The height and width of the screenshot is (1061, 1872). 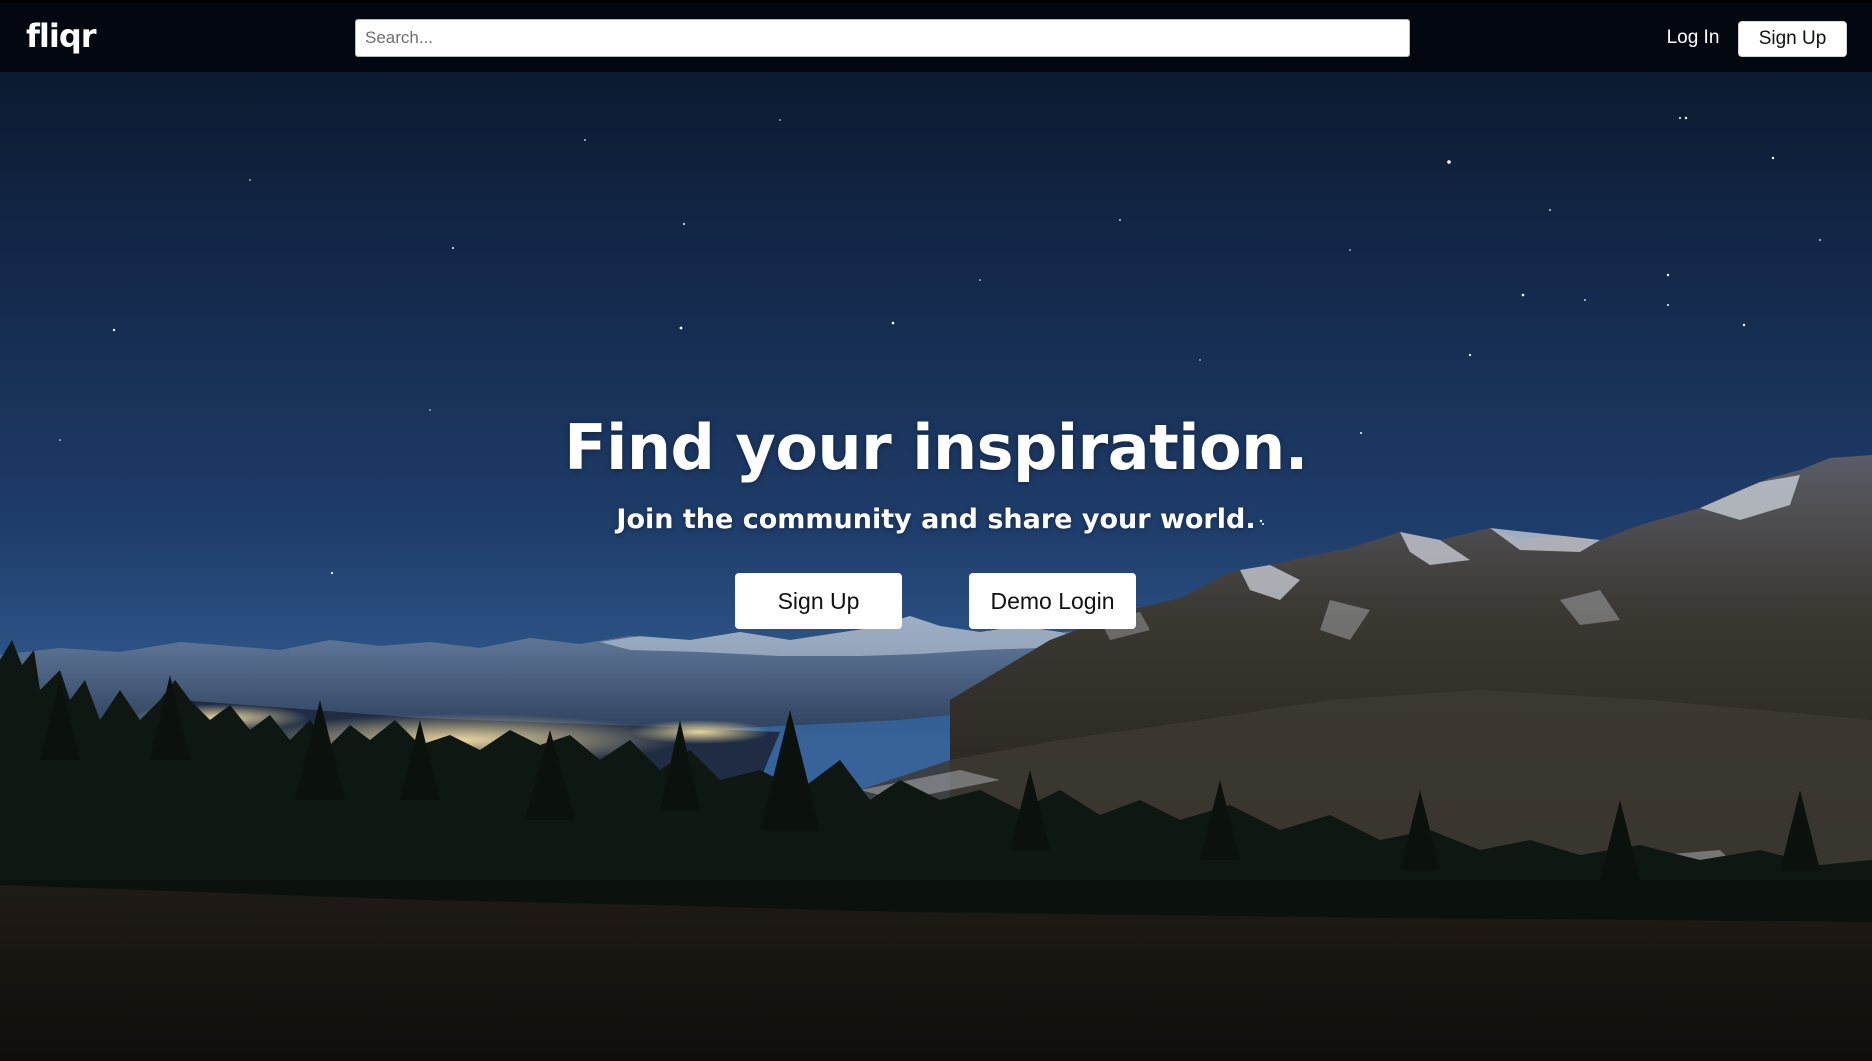 What do you see at coordinates (1052, 601) in the screenshot?
I see `demo-login-button: Demo Login` at bounding box center [1052, 601].